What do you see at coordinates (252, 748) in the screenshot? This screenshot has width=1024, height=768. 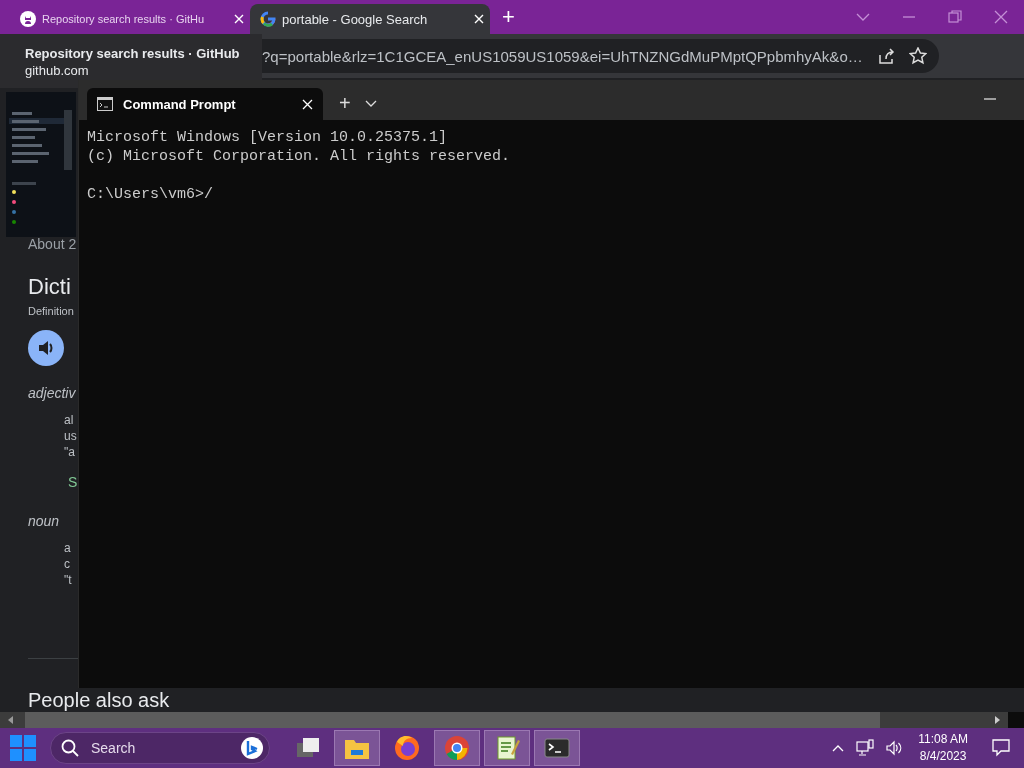 I see `bing-logo-icon` at bounding box center [252, 748].